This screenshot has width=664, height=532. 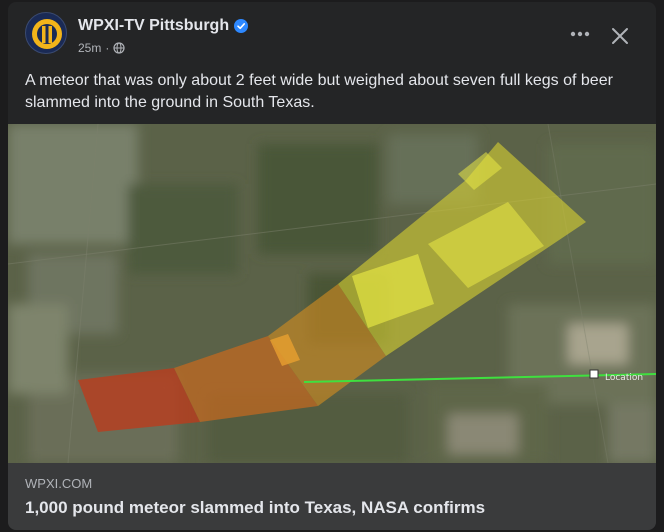 I want to click on wpxi-logo-icon, so click(x=47, y=34).